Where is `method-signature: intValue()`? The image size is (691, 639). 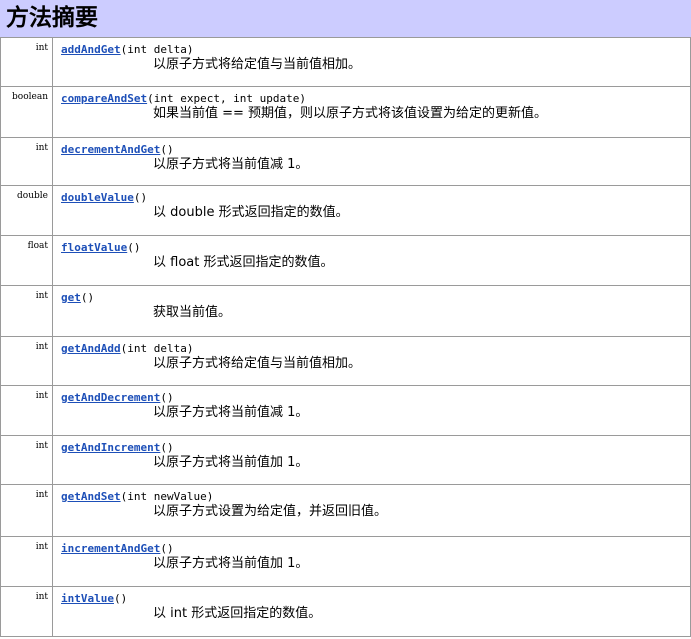 method-signature: intValue() is located at coordinates (94, 599).